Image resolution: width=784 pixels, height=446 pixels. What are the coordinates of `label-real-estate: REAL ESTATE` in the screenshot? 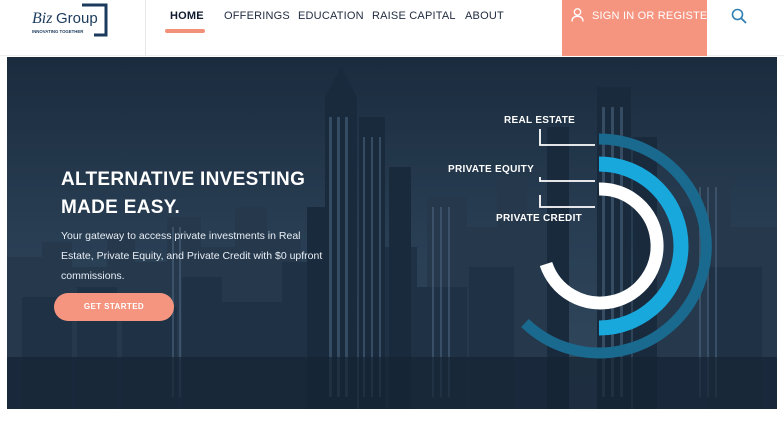 It's located at (540, 120).